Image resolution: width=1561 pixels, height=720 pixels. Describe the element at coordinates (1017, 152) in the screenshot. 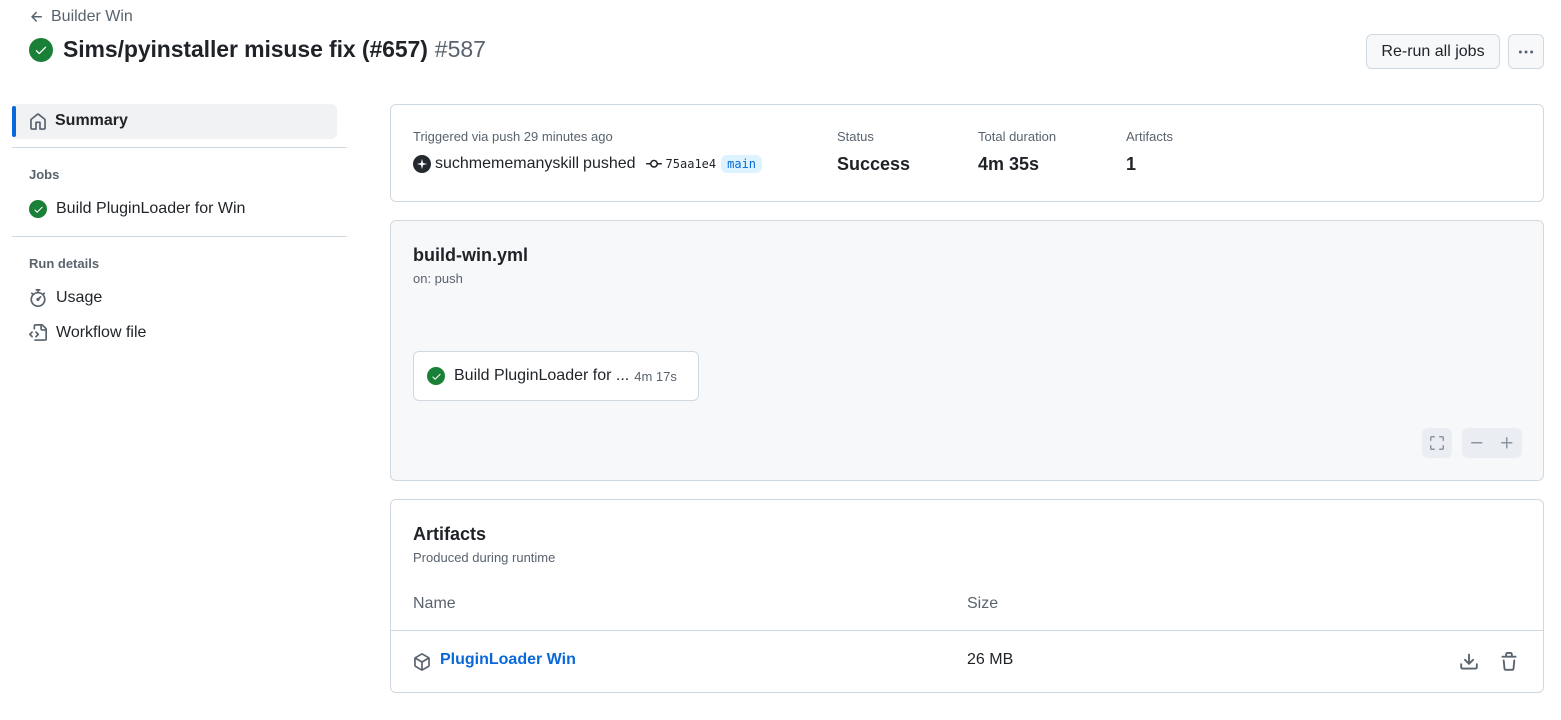

I see `duration-info: Total duration 4m 35s` at that location.